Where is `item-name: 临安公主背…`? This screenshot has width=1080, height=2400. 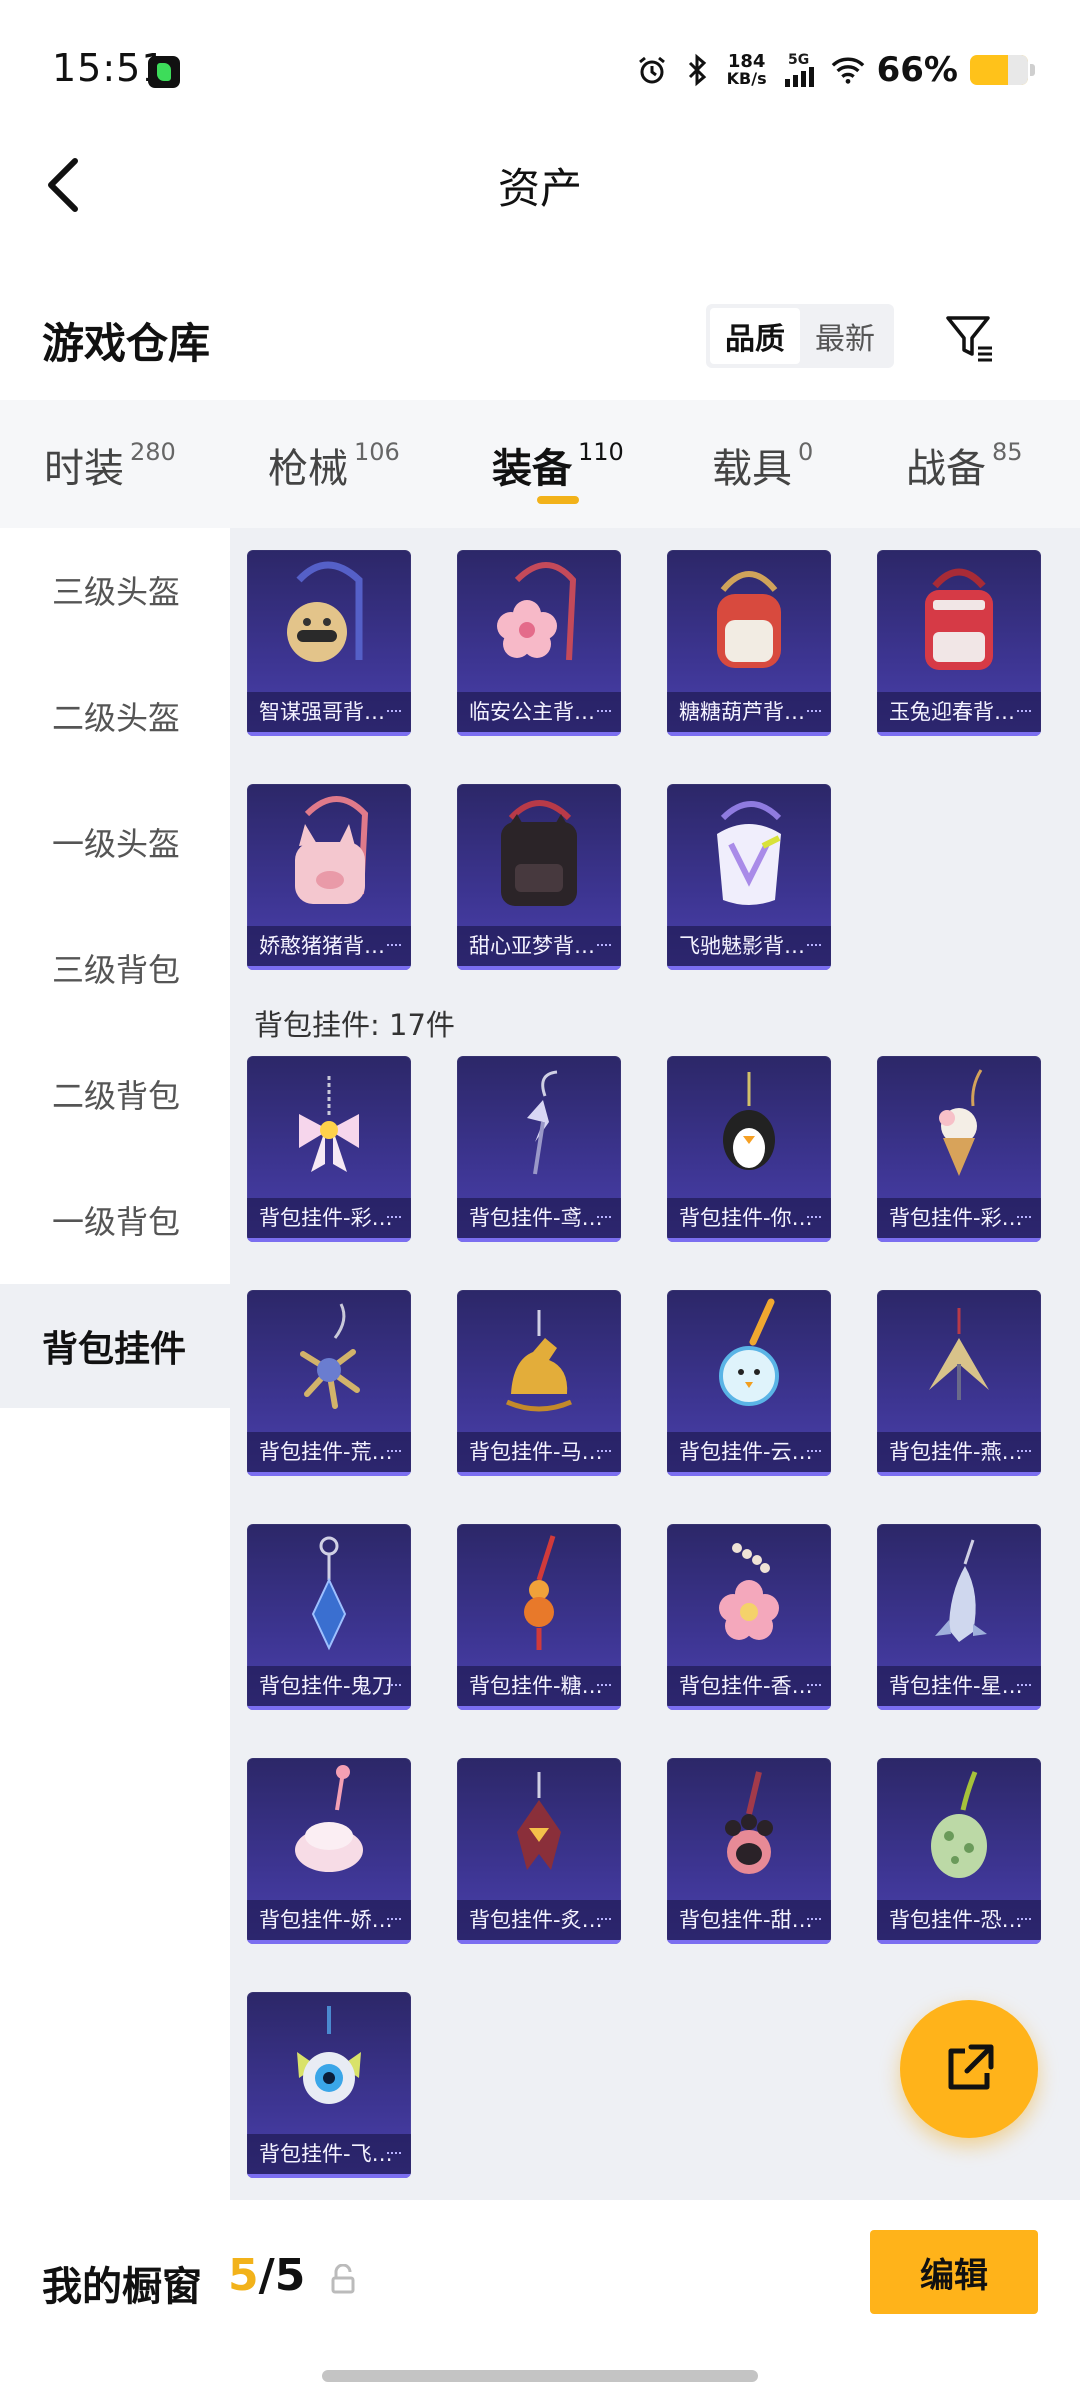 item-name: 临安公主背… is located at coordinates (539, 712).